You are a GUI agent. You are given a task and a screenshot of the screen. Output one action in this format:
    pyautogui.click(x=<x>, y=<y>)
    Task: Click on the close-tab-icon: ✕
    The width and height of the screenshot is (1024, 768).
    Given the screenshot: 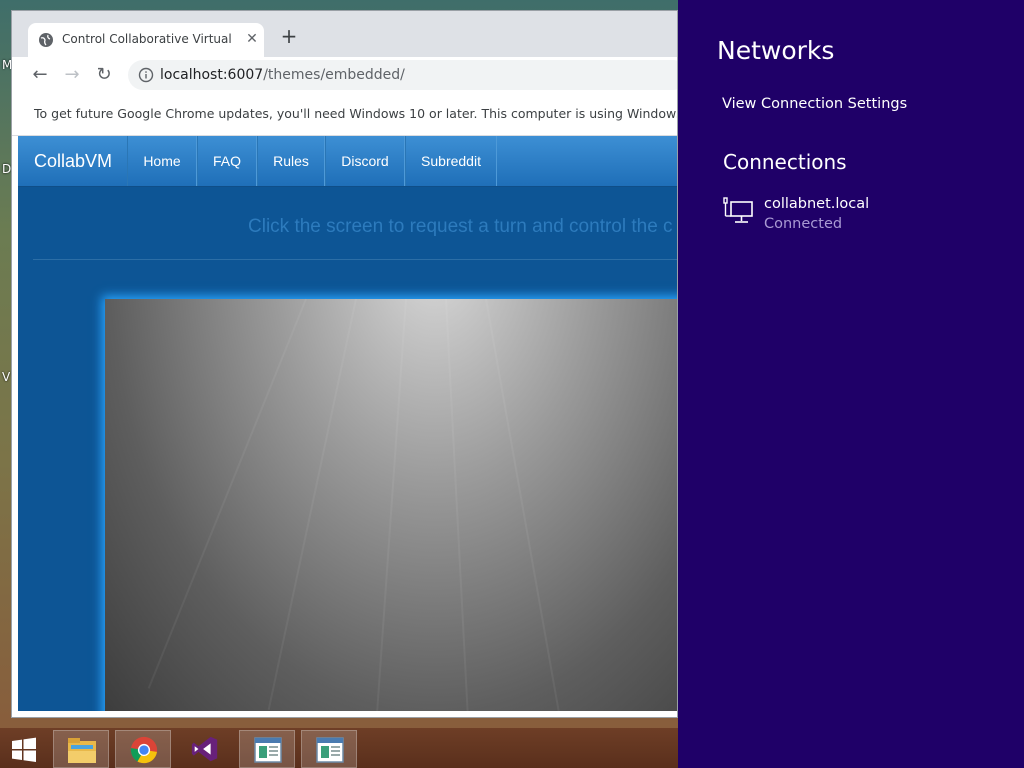 What is the action you would take?
    pyautogui.click(x=252, y=39)
    